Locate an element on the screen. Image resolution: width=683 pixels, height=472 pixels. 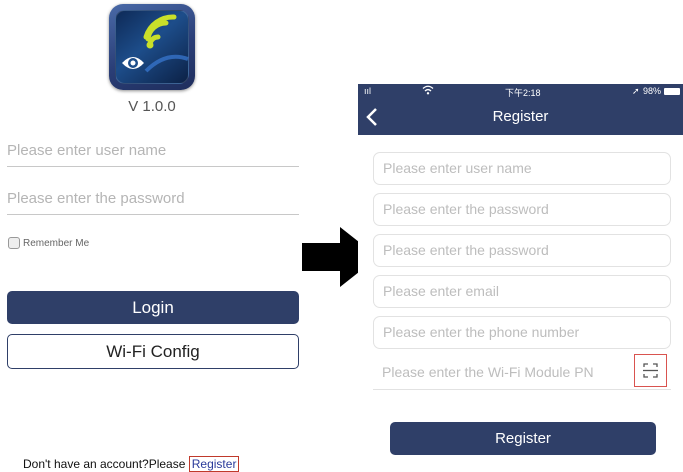
nav-bar: Register is located at coordinates (520, 117).